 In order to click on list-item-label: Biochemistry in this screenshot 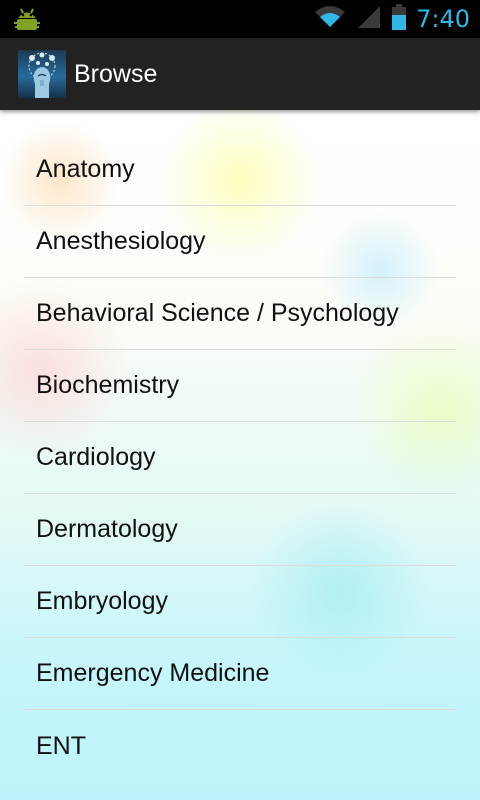, I will do `click(108, 385)`.